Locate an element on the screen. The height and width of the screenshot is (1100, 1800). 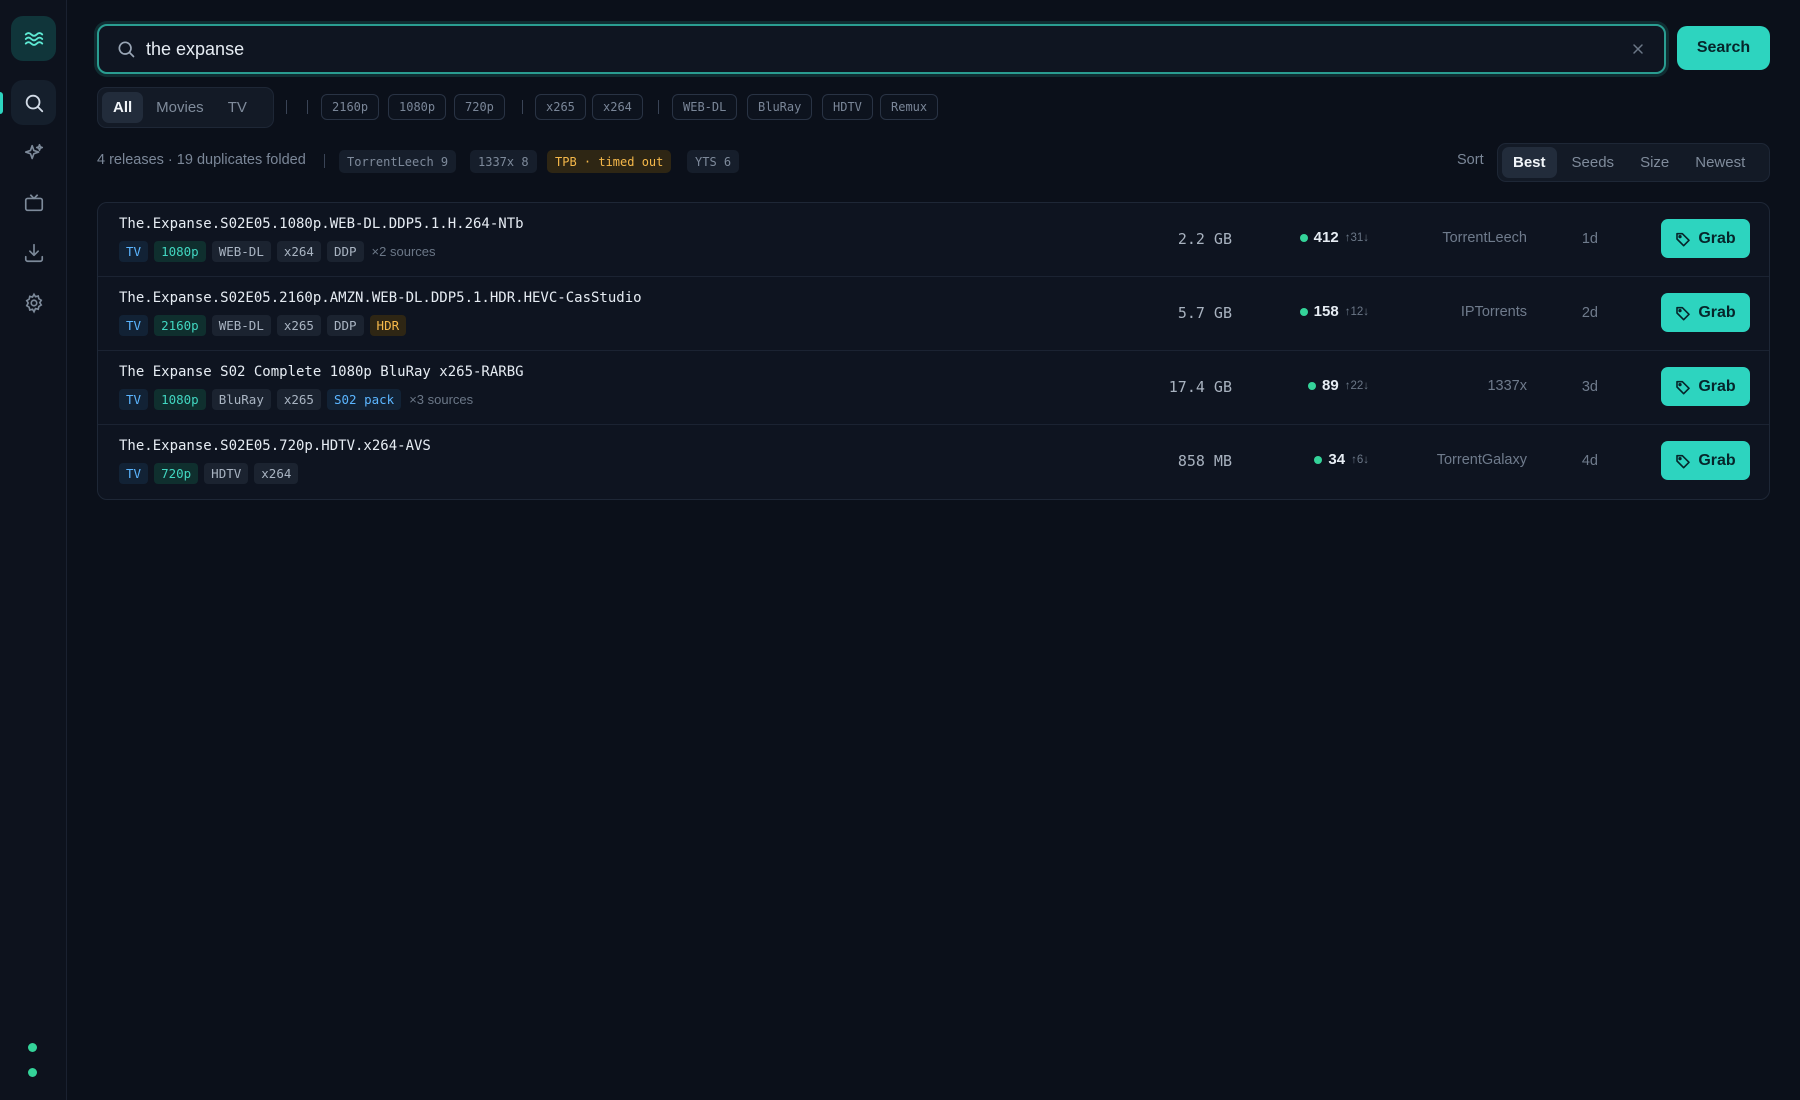
sidebar-item-discover is located at coordinates (33, 152).